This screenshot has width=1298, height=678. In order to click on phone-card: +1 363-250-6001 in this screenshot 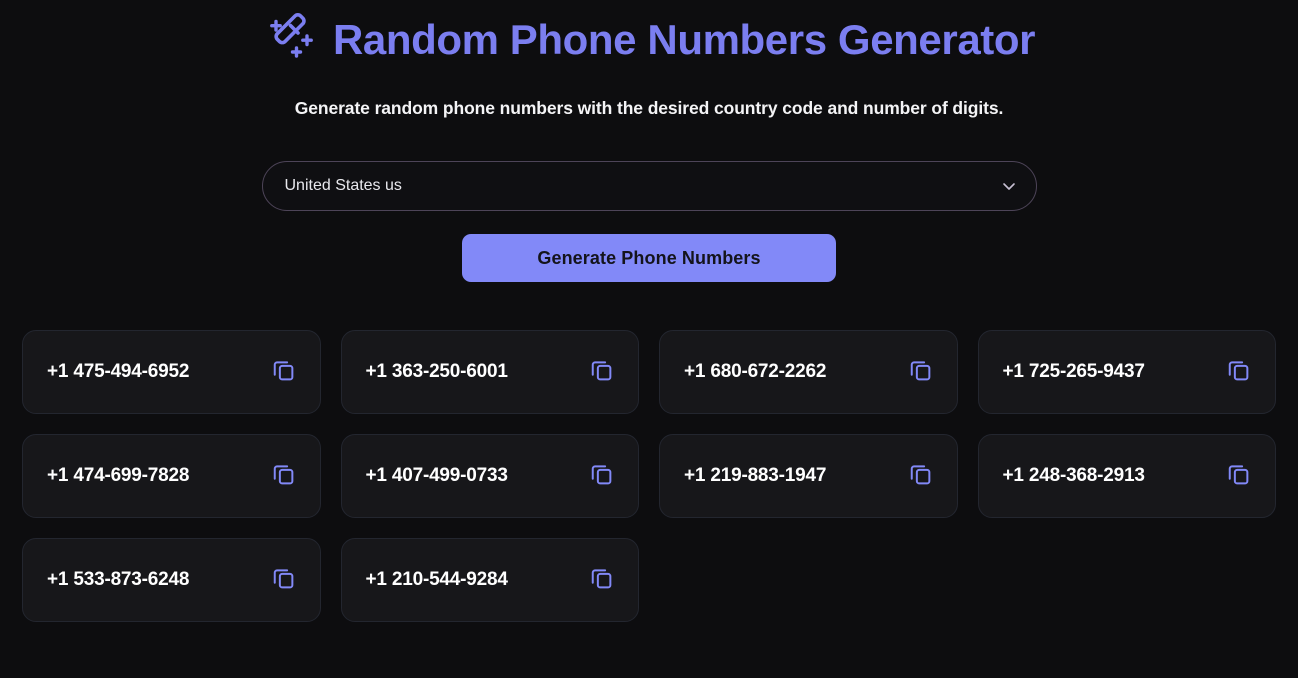, I will do `click(489, 372)`.